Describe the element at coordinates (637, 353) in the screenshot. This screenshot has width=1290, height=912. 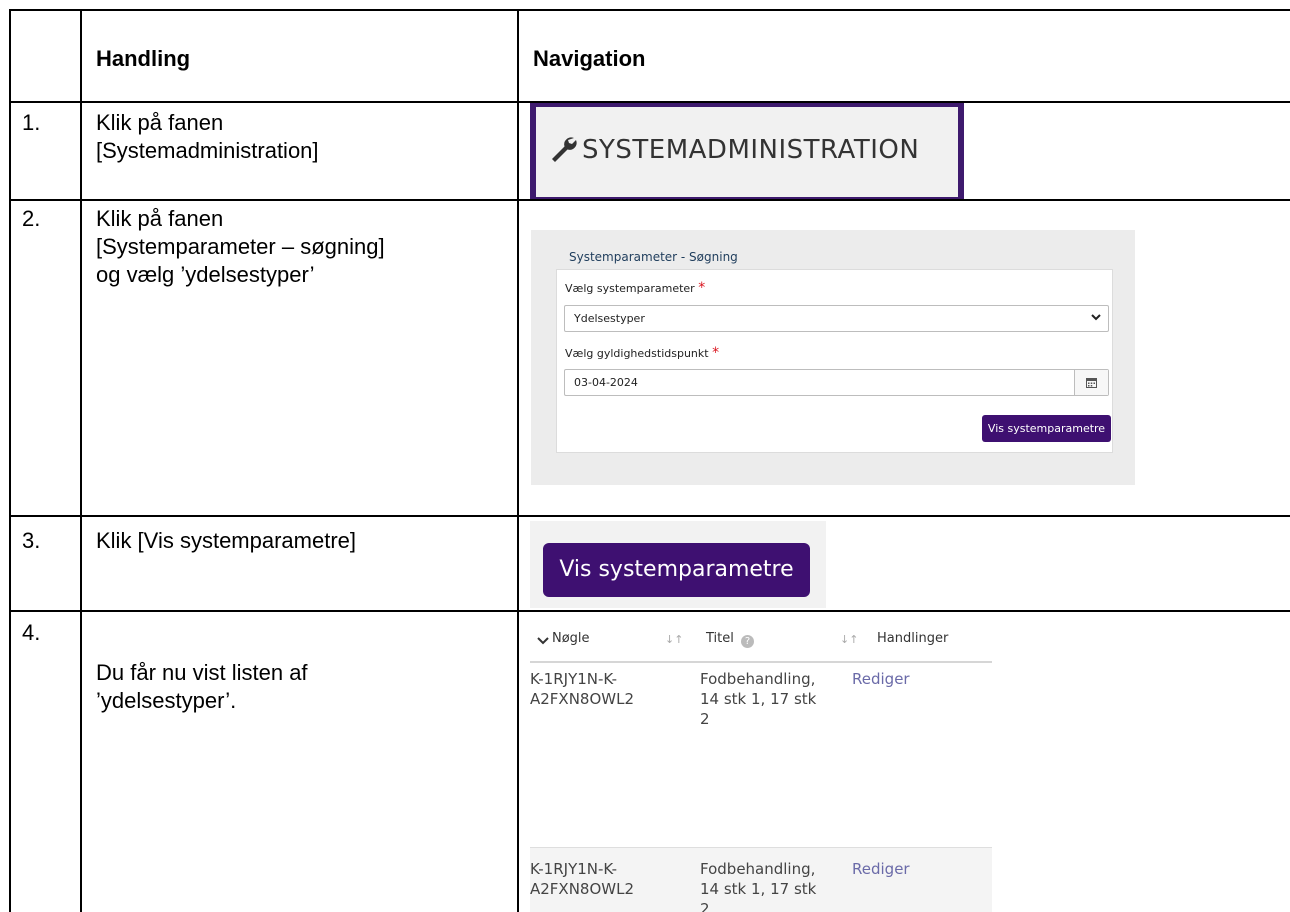
I see `date-label-text: Vælg gyldighedstidspunkt` at that location.